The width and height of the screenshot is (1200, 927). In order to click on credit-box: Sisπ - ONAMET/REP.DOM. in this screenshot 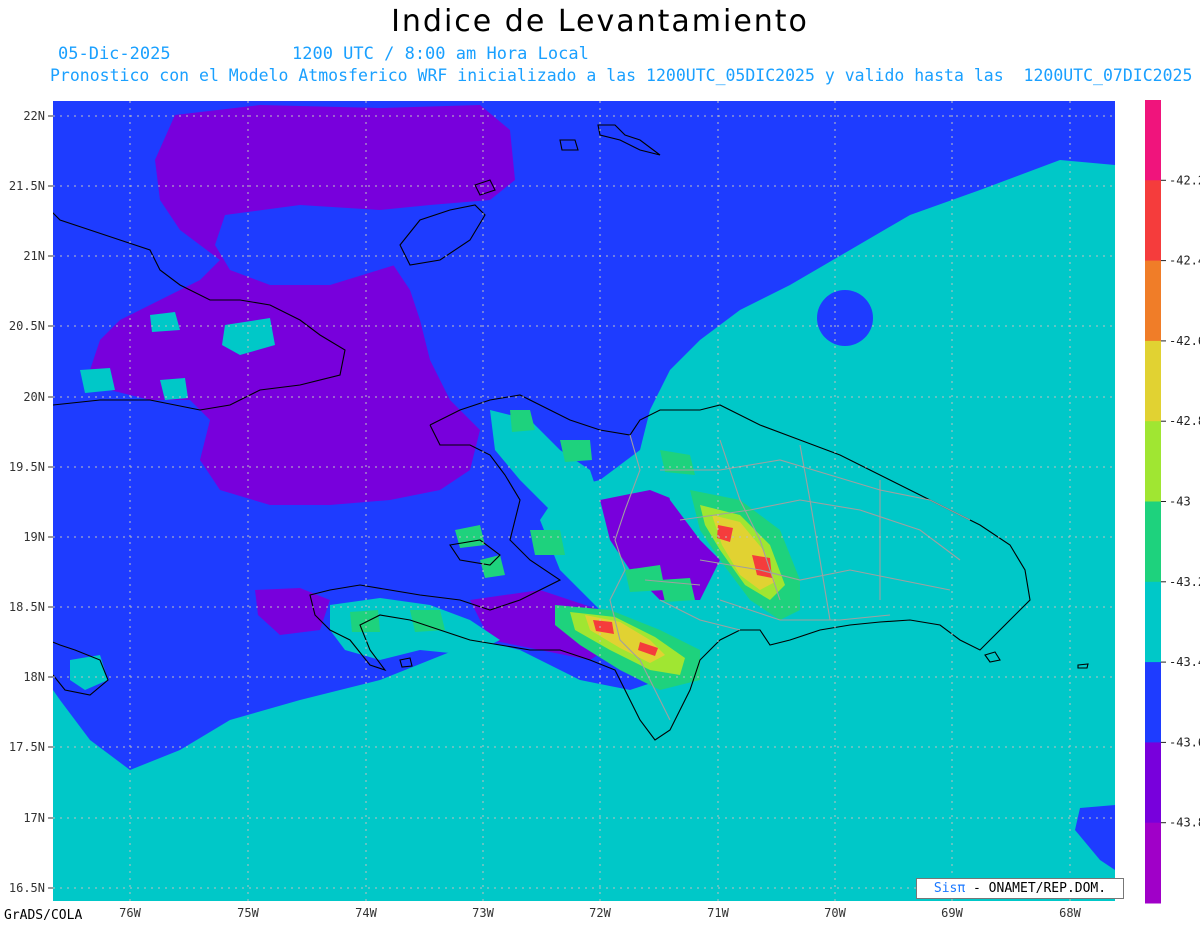, I will do `click(1020, 888)`.